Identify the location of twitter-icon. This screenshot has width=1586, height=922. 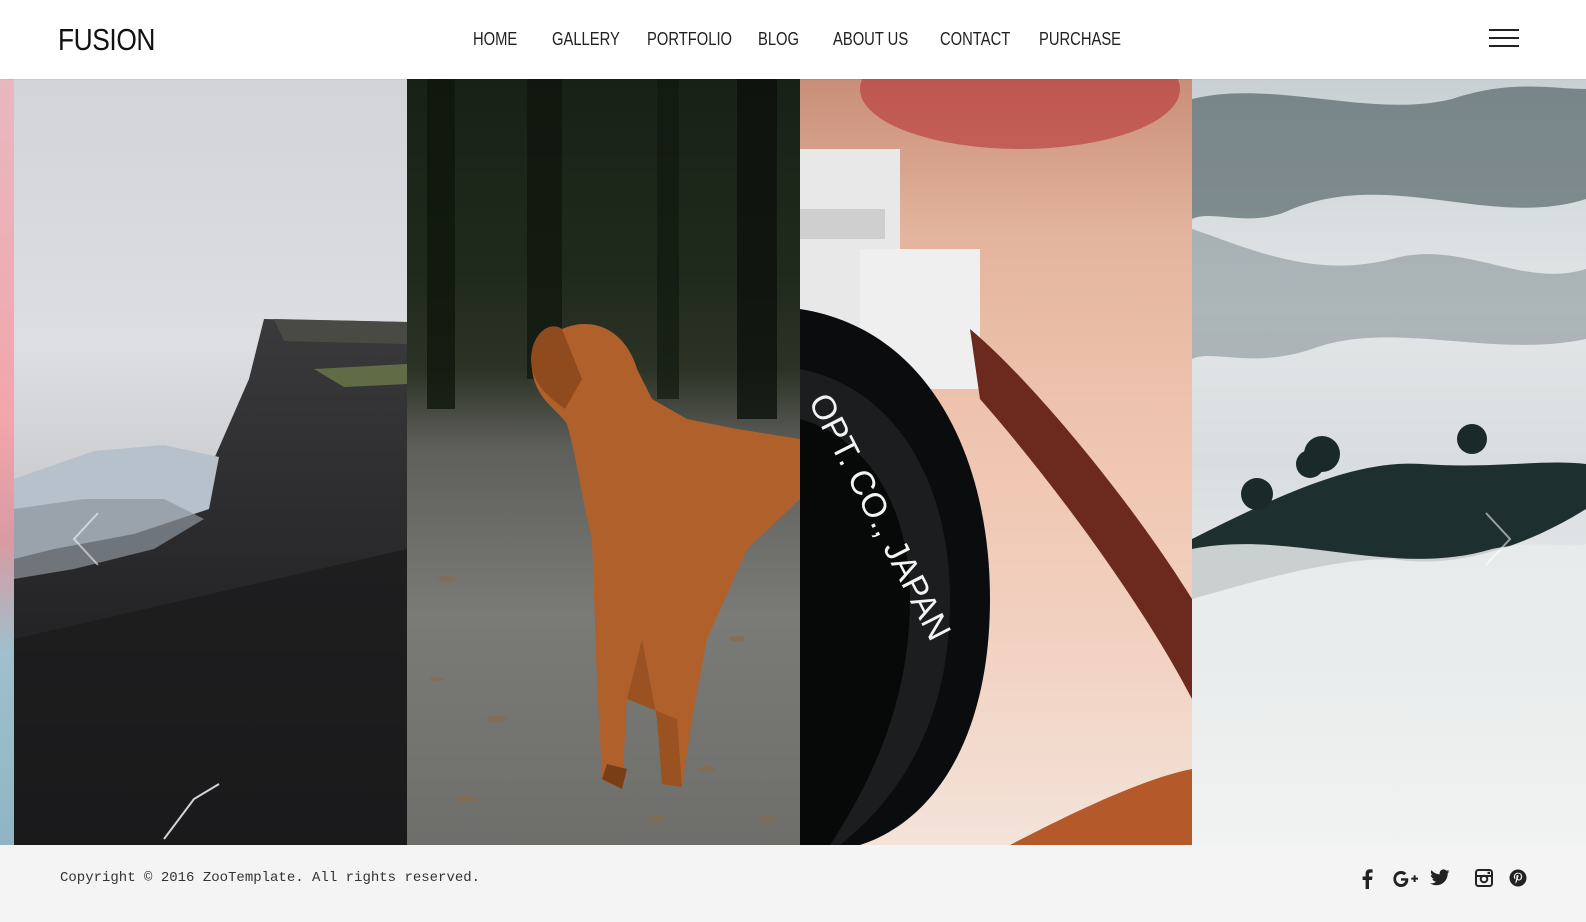
(1440, 879).